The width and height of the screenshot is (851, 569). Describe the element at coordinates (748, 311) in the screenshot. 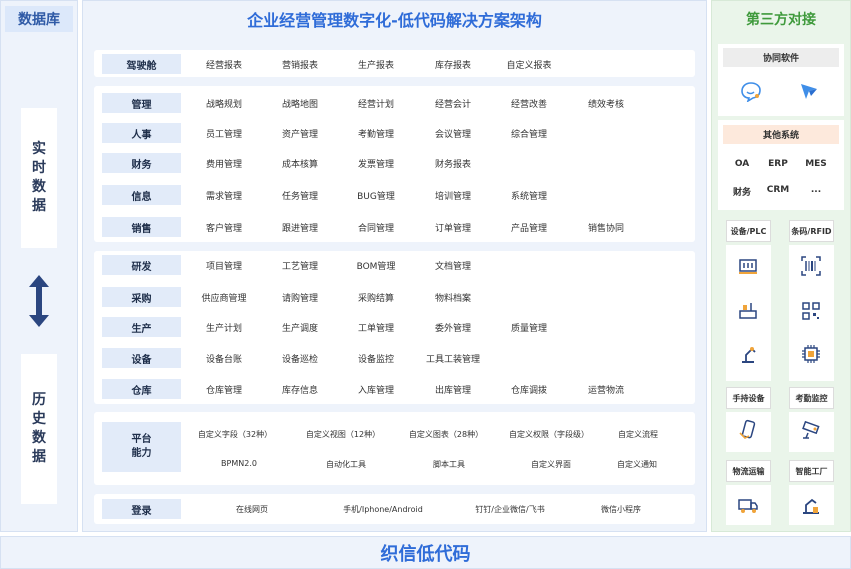

I see `production-line-icon` at that location.